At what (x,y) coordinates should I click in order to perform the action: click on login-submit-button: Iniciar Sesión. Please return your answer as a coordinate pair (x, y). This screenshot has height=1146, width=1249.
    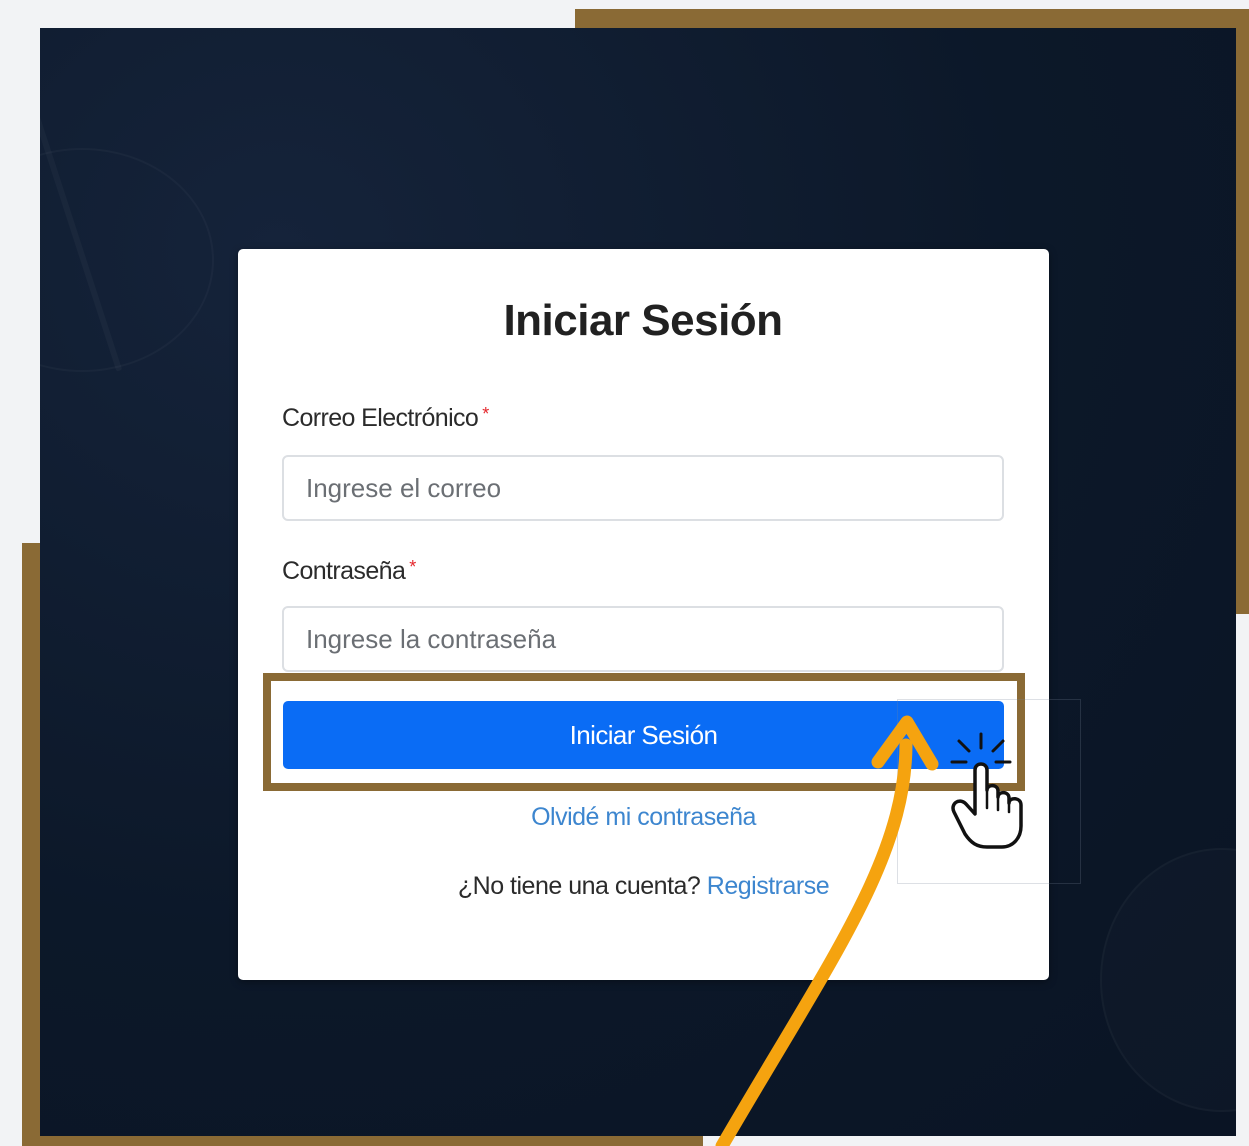
    Looking at the image, I should click on (643, 735).